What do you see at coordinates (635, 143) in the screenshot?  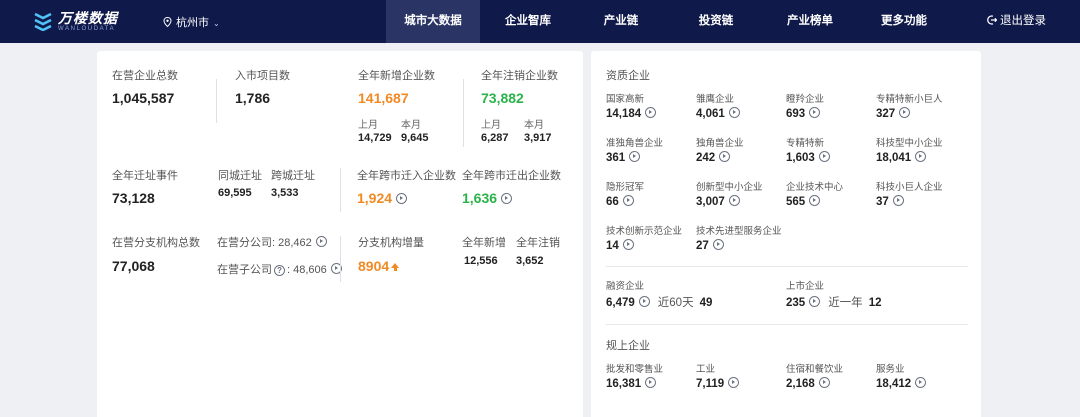 I see `qualification-label: 准独角兽企业` at bounding box center [635, 143].